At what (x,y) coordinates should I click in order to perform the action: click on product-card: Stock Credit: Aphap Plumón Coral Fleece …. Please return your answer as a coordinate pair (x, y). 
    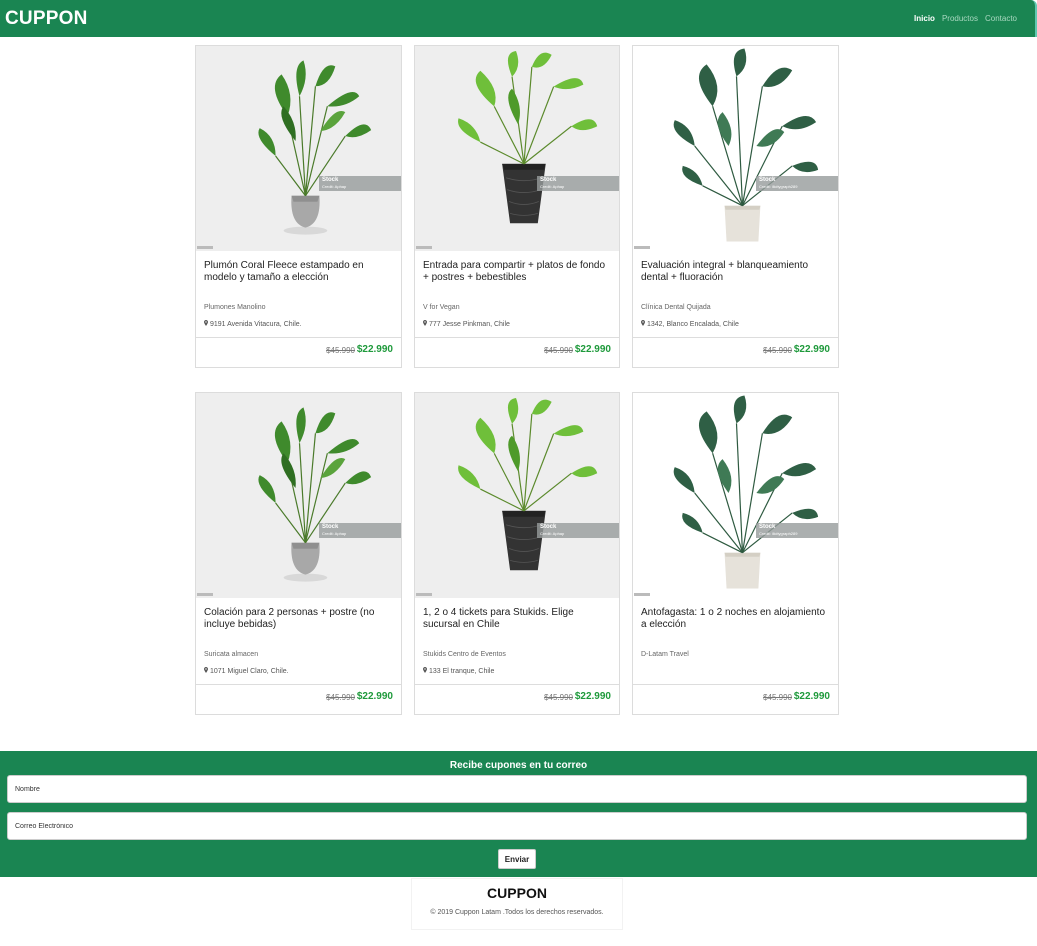
    Looking at the image, I should click on (298, 206).